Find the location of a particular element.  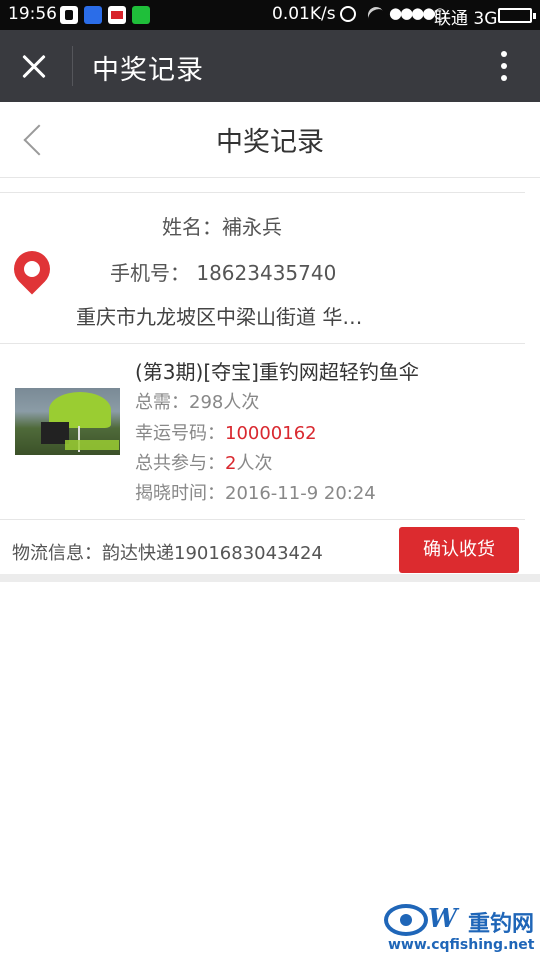

lucky-number-label: 幸运号码： is located at coordinates (180, 433).